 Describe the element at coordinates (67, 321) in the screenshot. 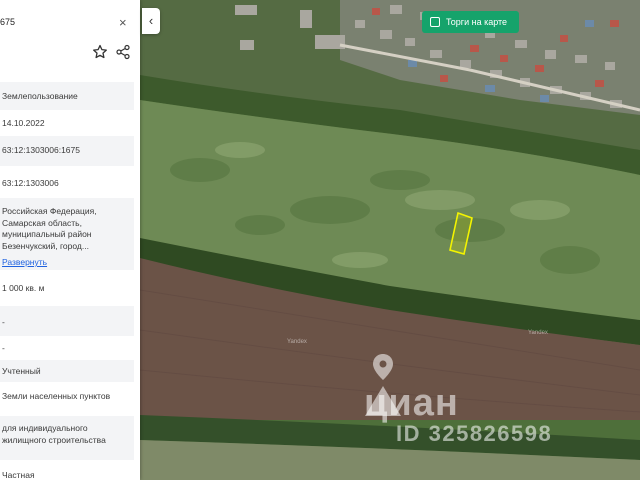

I see `row-dash-1: -` at that location.